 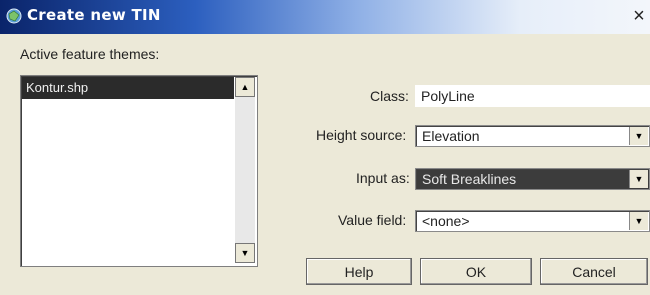 What do you see at coordinates (325, 17) in the screenshot?
I see `title-bar: Create new TIN ×` at bounding box center [325, 17].